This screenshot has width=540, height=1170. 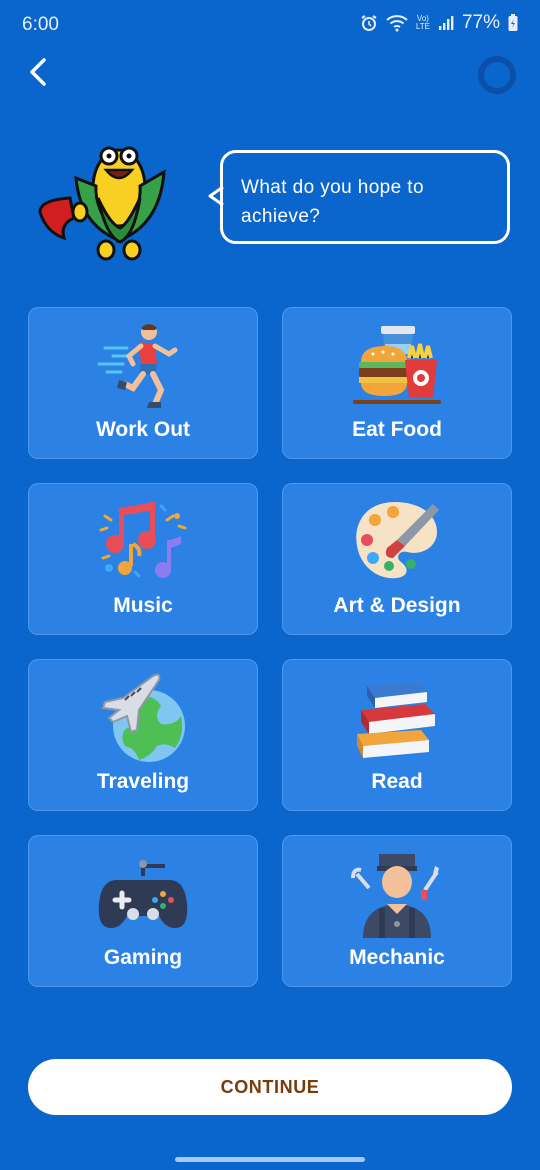 What do you see at coordinates (513, 22) in the screenshot?
I see `battery-charging-icon` at bounding box center [513, 22].